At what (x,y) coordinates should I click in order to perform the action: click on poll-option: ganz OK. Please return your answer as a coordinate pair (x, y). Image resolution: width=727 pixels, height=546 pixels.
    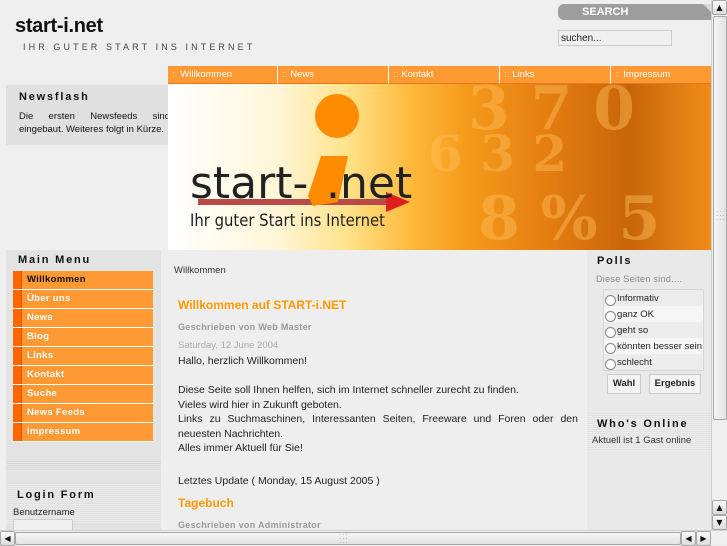
    Looking at the image, I should click on (653, 314).